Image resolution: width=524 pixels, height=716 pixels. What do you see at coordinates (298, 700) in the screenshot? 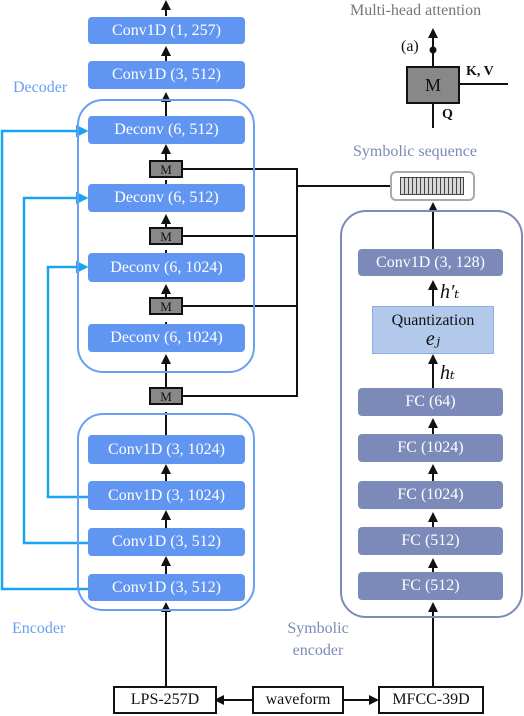
I see `waveform-input-box: waveform` at bounding box center [298, 700].